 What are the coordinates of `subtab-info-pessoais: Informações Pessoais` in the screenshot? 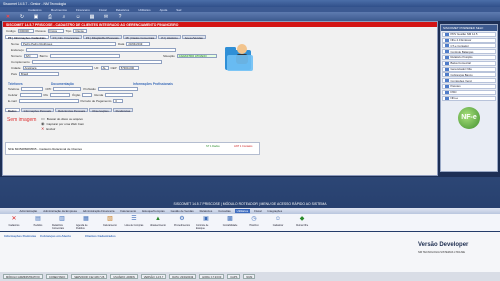 It's located at (37, 110).